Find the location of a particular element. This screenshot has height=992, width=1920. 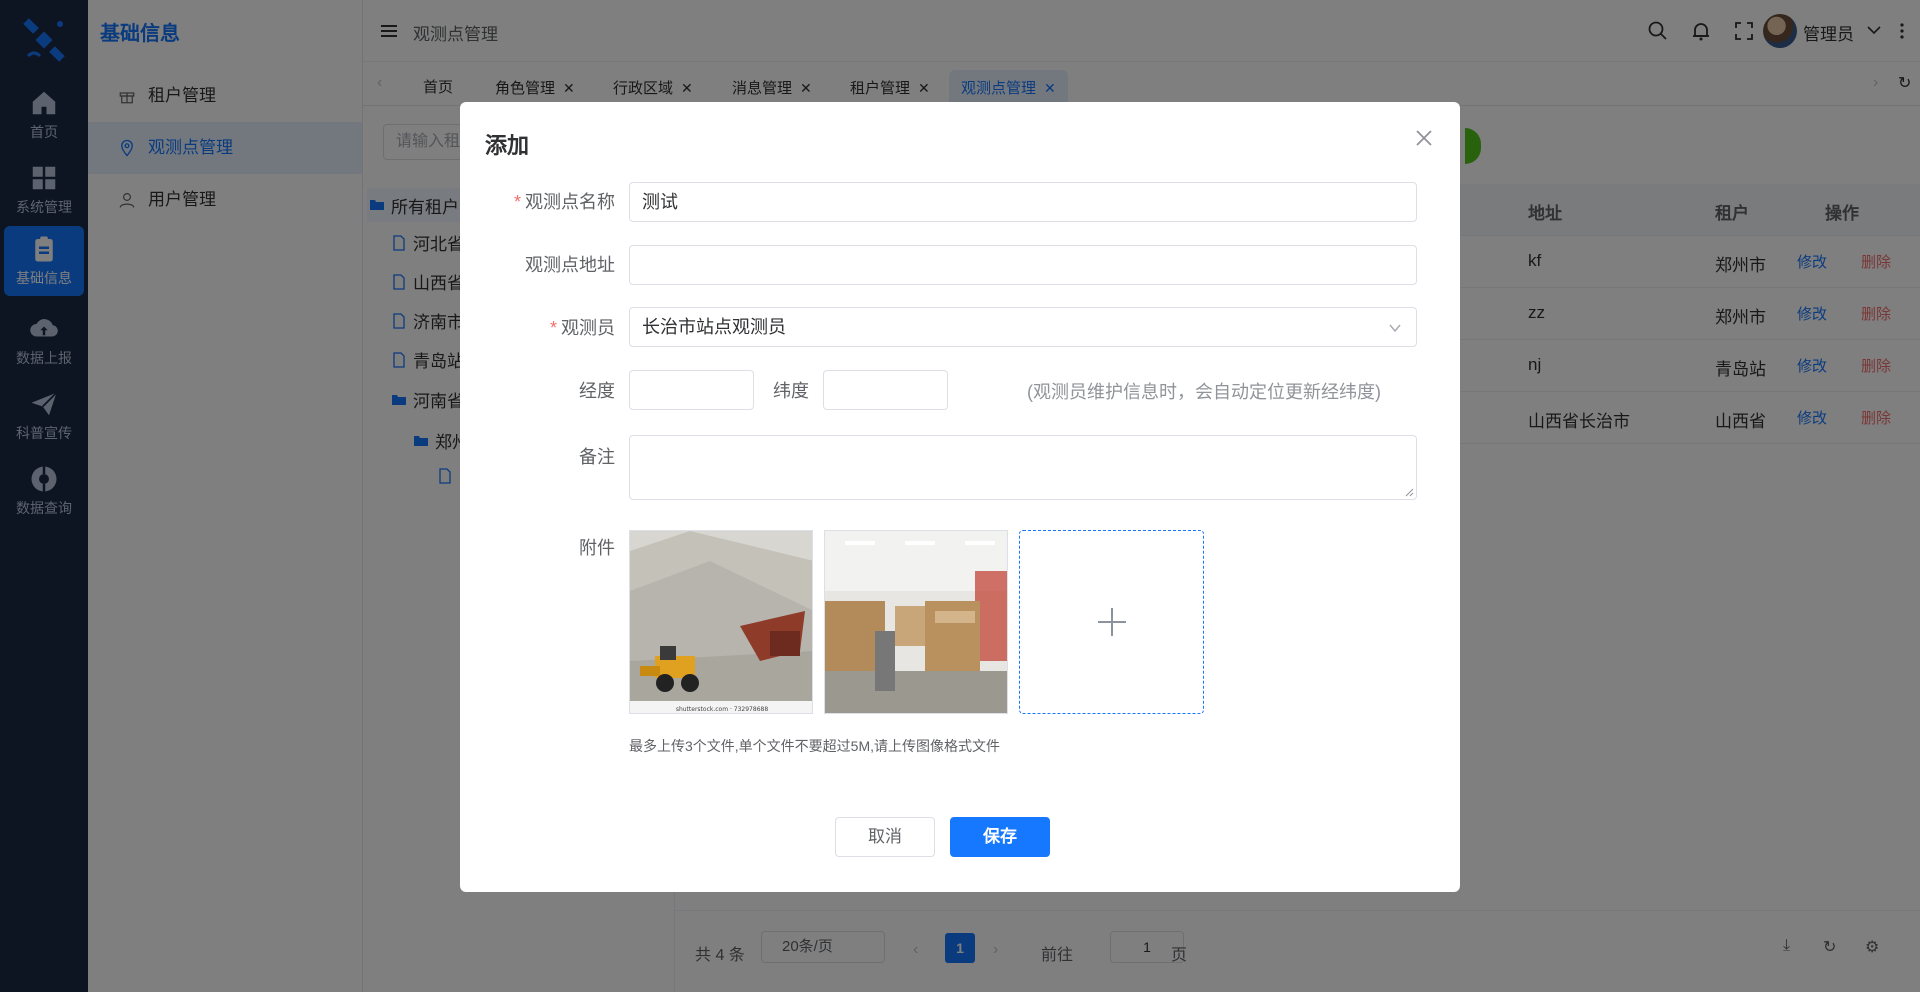

image-watermark: shutterstock.com · 732978688 is located at coordinates (722, 709).